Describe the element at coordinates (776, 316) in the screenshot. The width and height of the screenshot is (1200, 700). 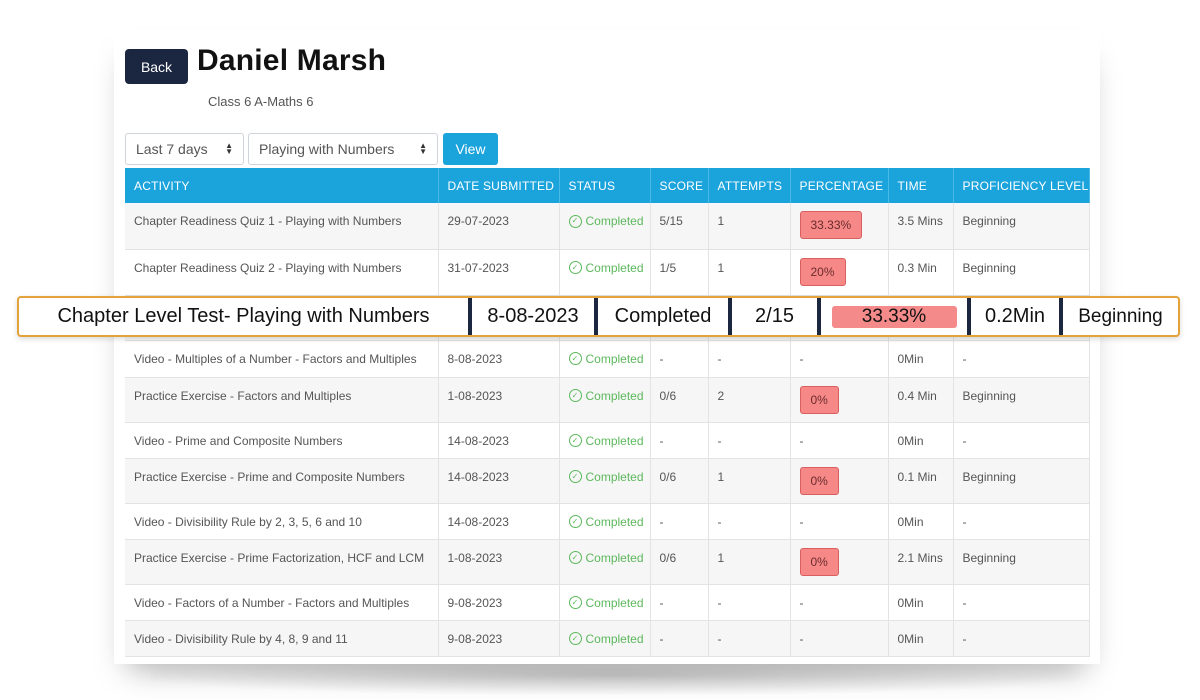
I see `highlight-score: 2/15` at that location.